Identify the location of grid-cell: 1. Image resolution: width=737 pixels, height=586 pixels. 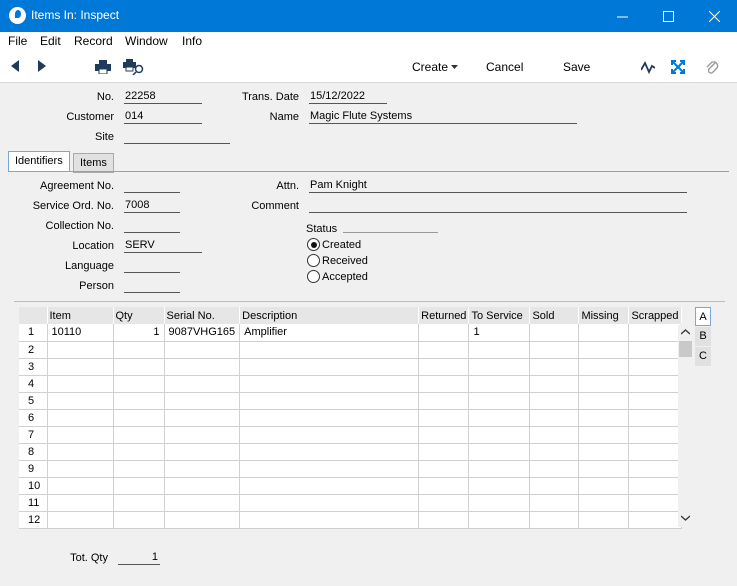
(139, 333).